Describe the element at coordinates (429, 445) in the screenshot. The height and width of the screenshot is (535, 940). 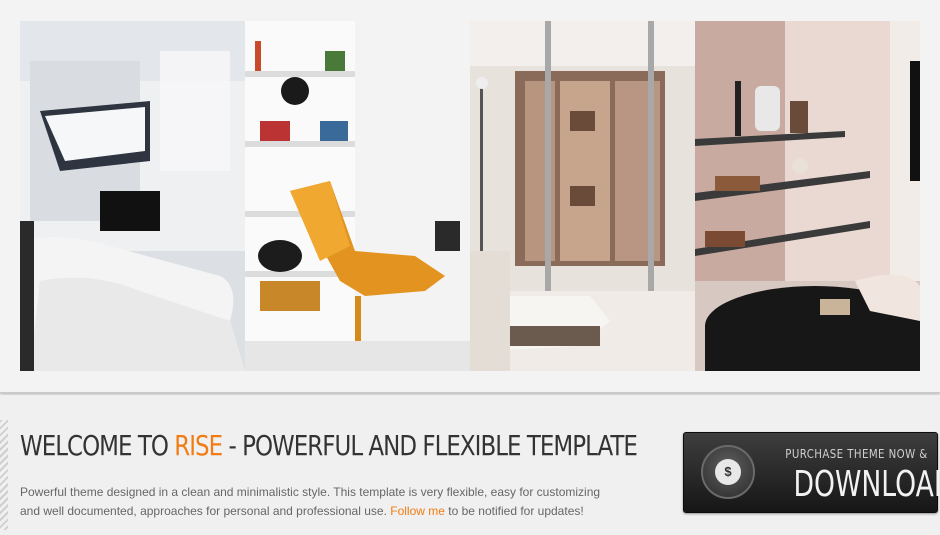
I see `title-suffix: - POWERFUL AND FLEXIBLE TEMPLATE` at that location.